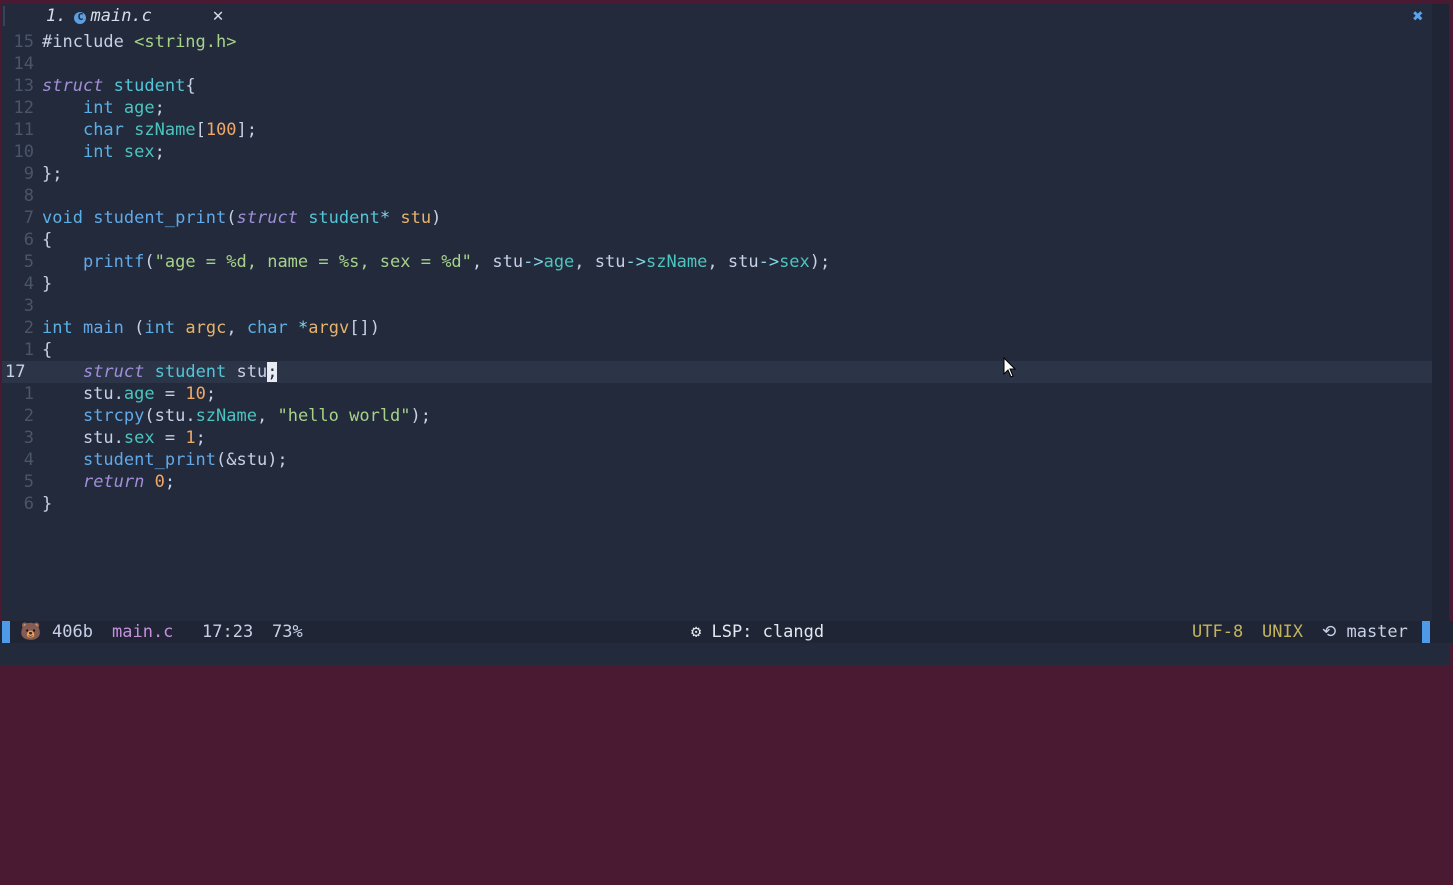 The image size is (1453, 885). Describe the element at coordinates (119, 86) in the screenshot. I see `line-code: struct student{` at that location.